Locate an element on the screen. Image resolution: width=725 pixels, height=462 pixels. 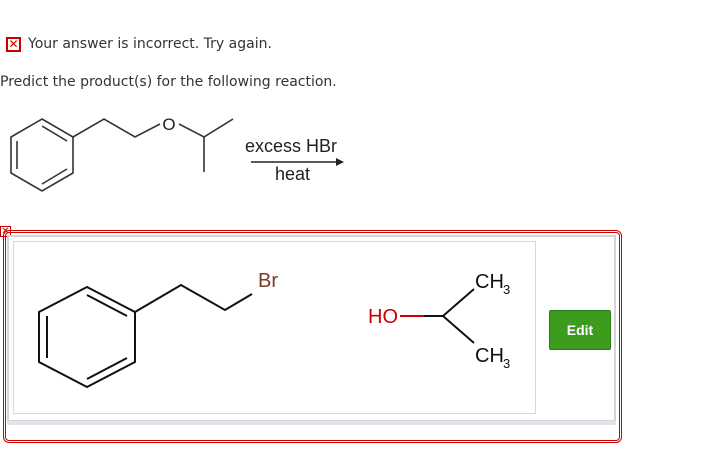
edit-button: Edit is located at coordinates (580, 330).